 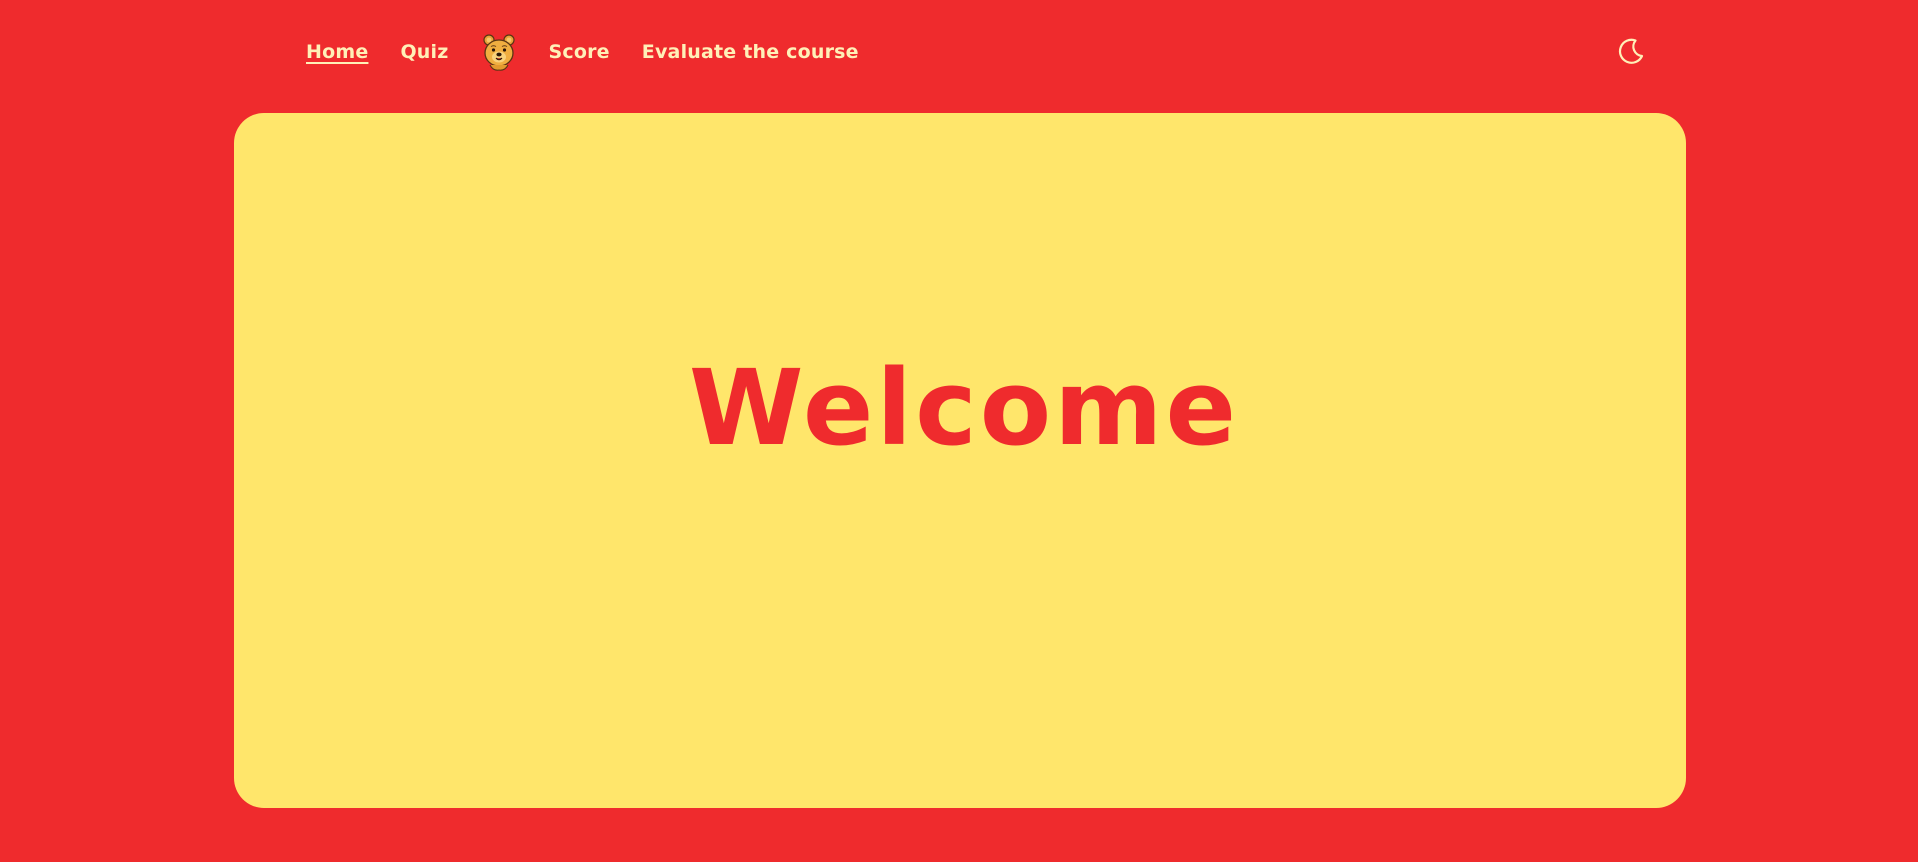 What do you see at coordinates (337, 52) in the screenshot?
I see `nav-link-home: Home` at bounding box center [337, 52].